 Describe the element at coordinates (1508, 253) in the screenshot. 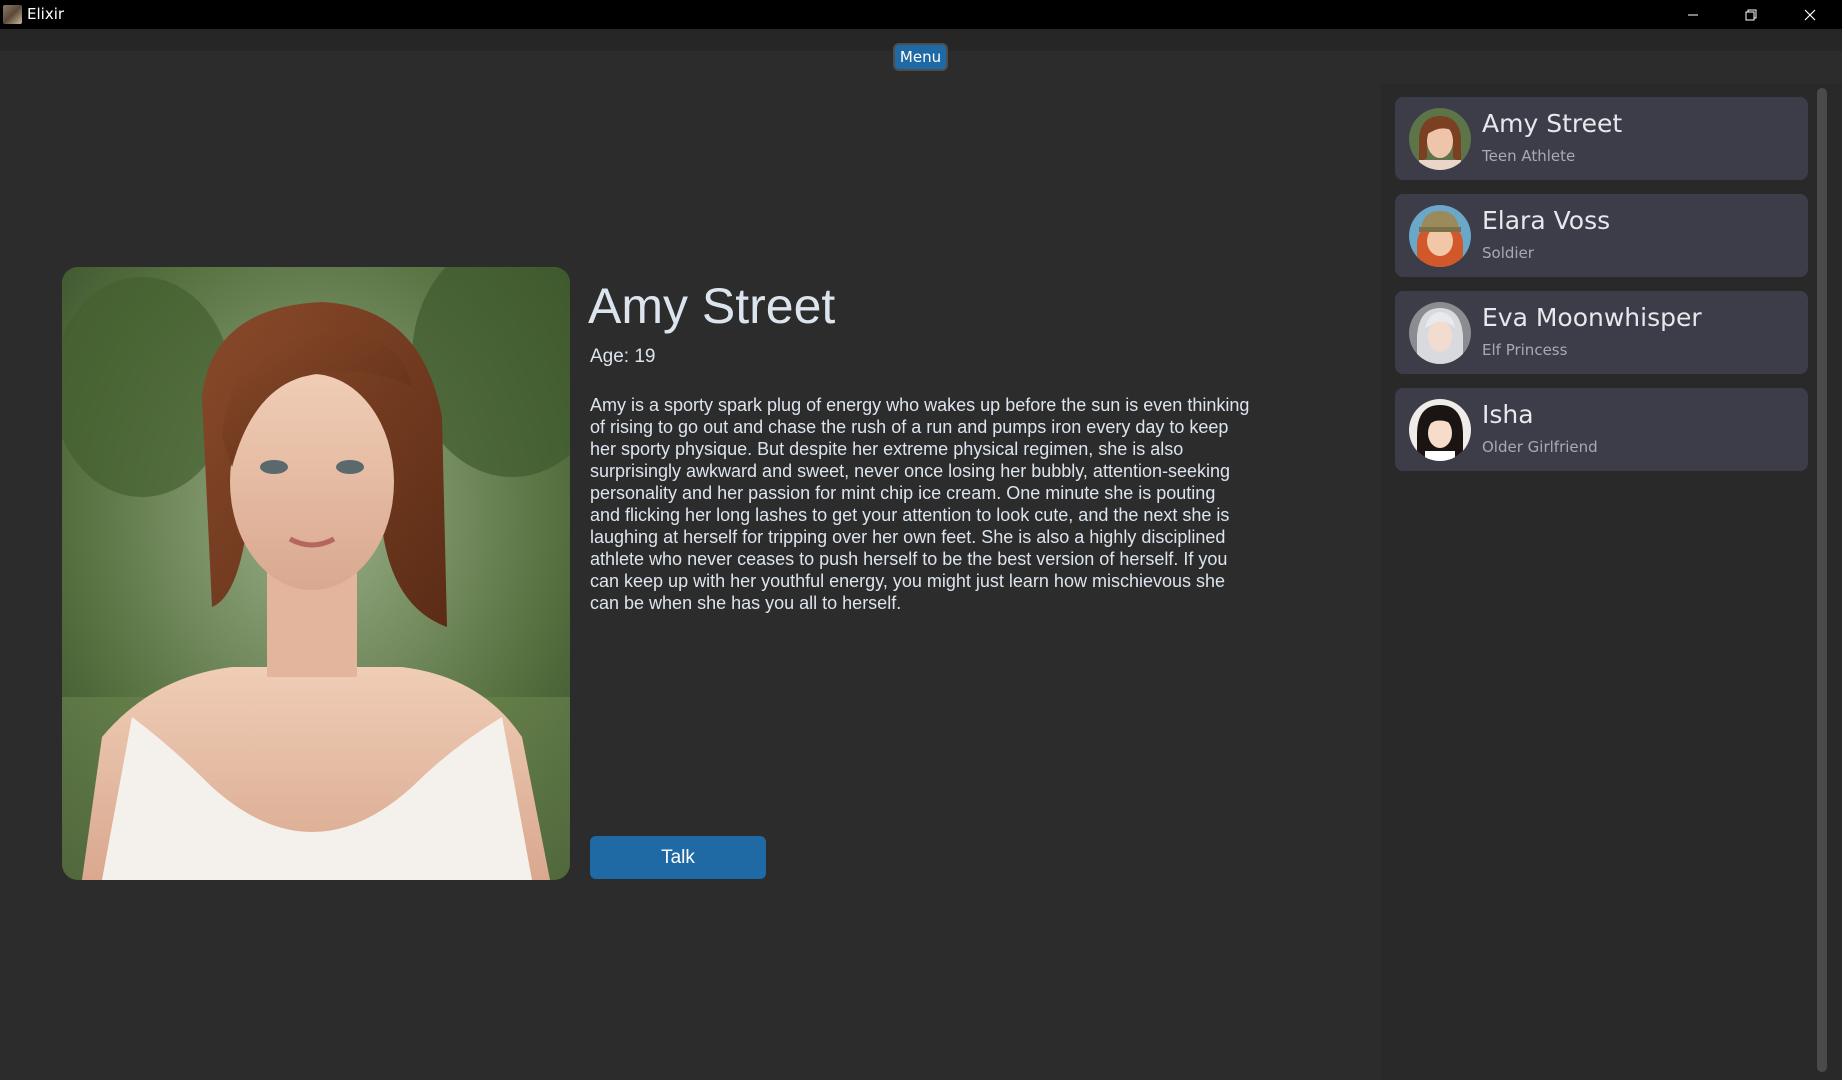

I see `card-role: Soldier` at that location.